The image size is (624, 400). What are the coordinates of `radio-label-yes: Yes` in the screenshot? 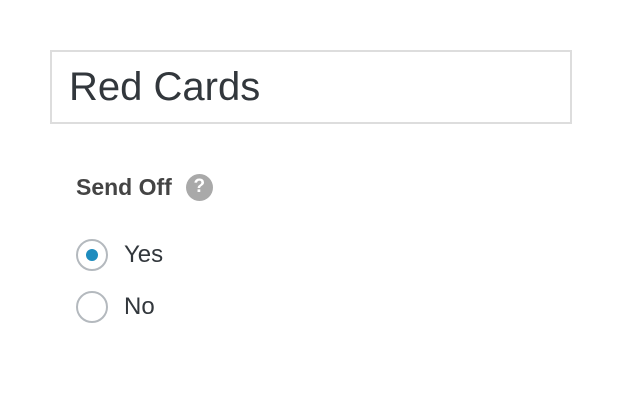 It's located at (143, 255).